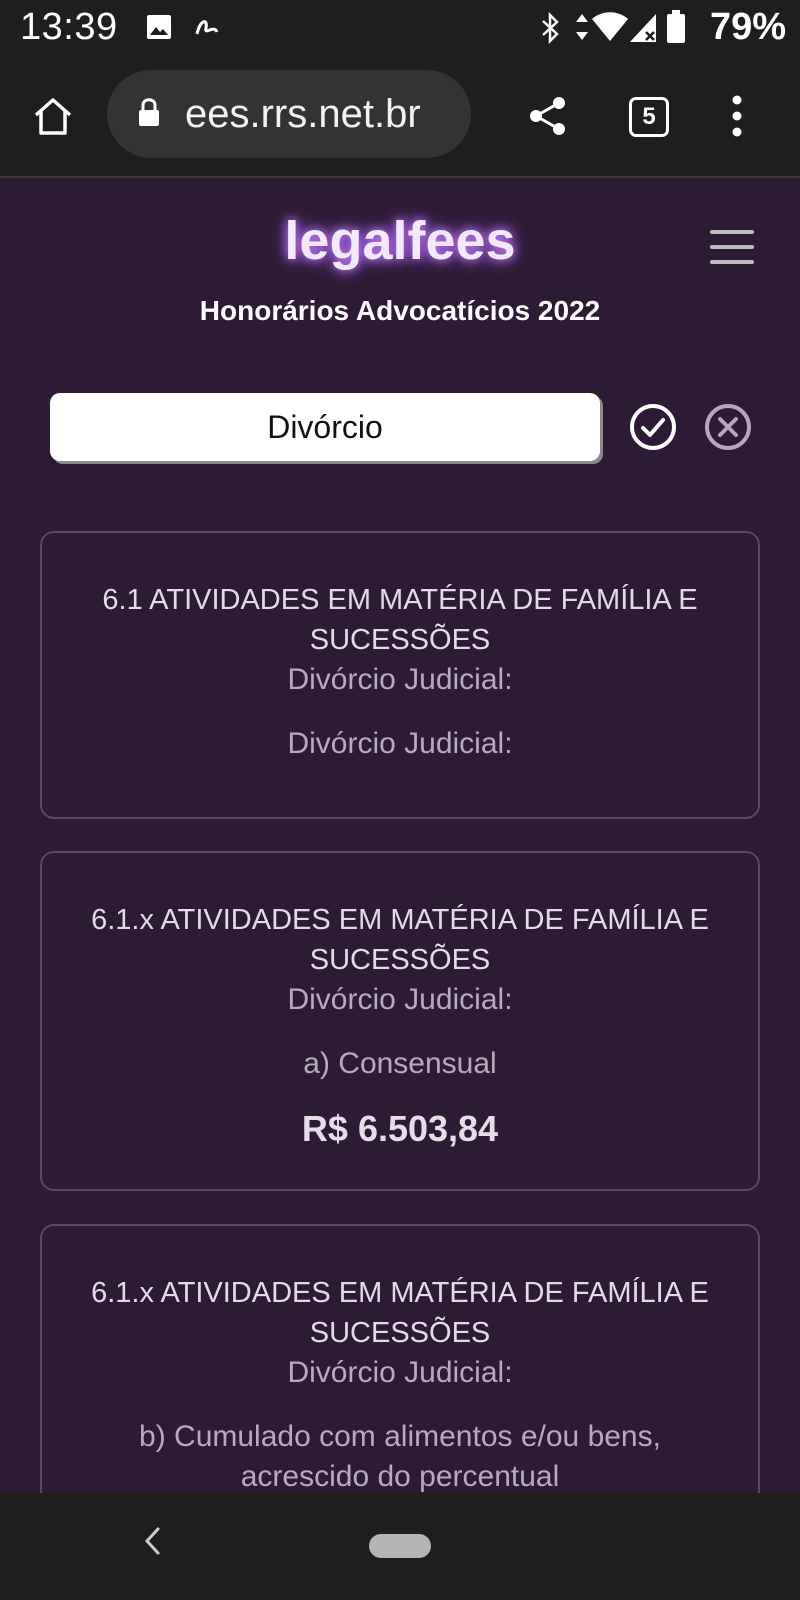  I want to click on search-input, so click(325, 427).